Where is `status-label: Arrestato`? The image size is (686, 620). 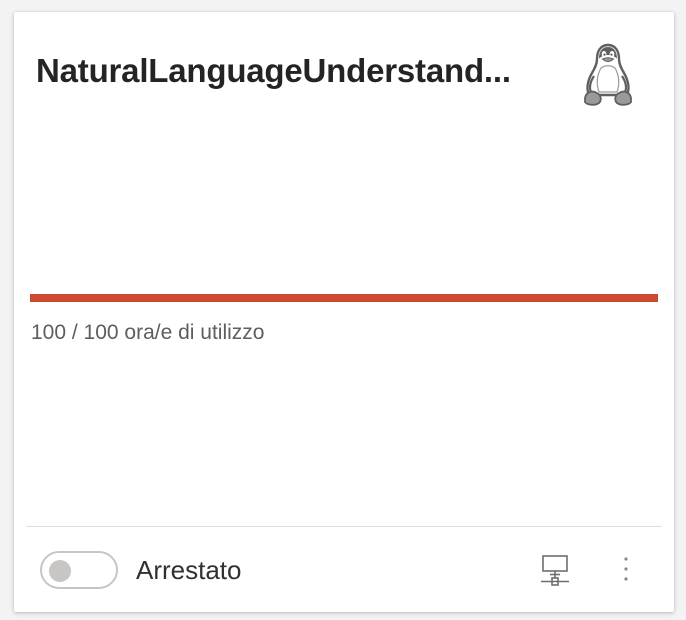 status-label: Arrestato is located at coordinates (189, 570).